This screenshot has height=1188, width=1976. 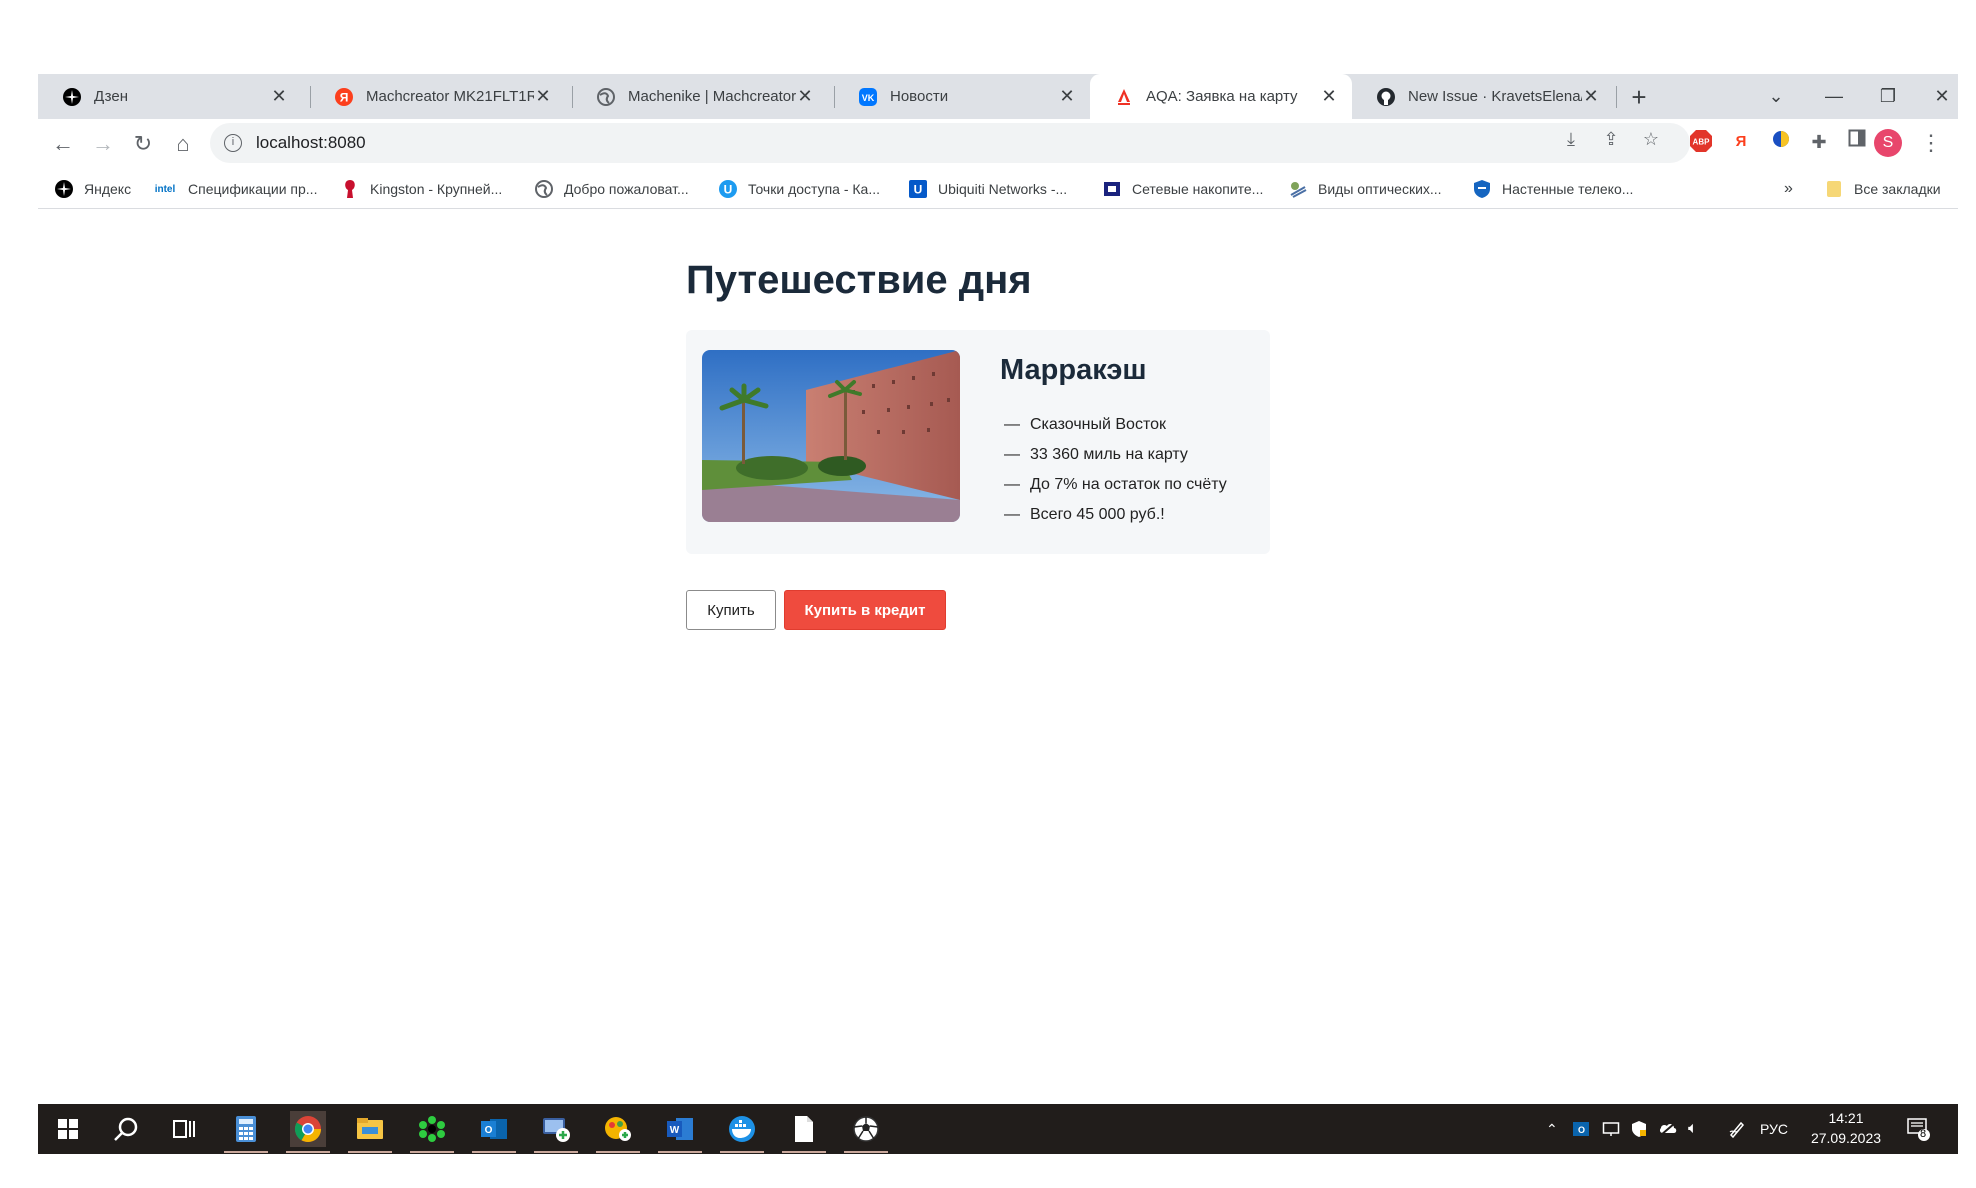 What do you see at coordinates (1611, 1129) in the screenshot?
I see `display-tray-icon` at bounding box center [1611, 1129].